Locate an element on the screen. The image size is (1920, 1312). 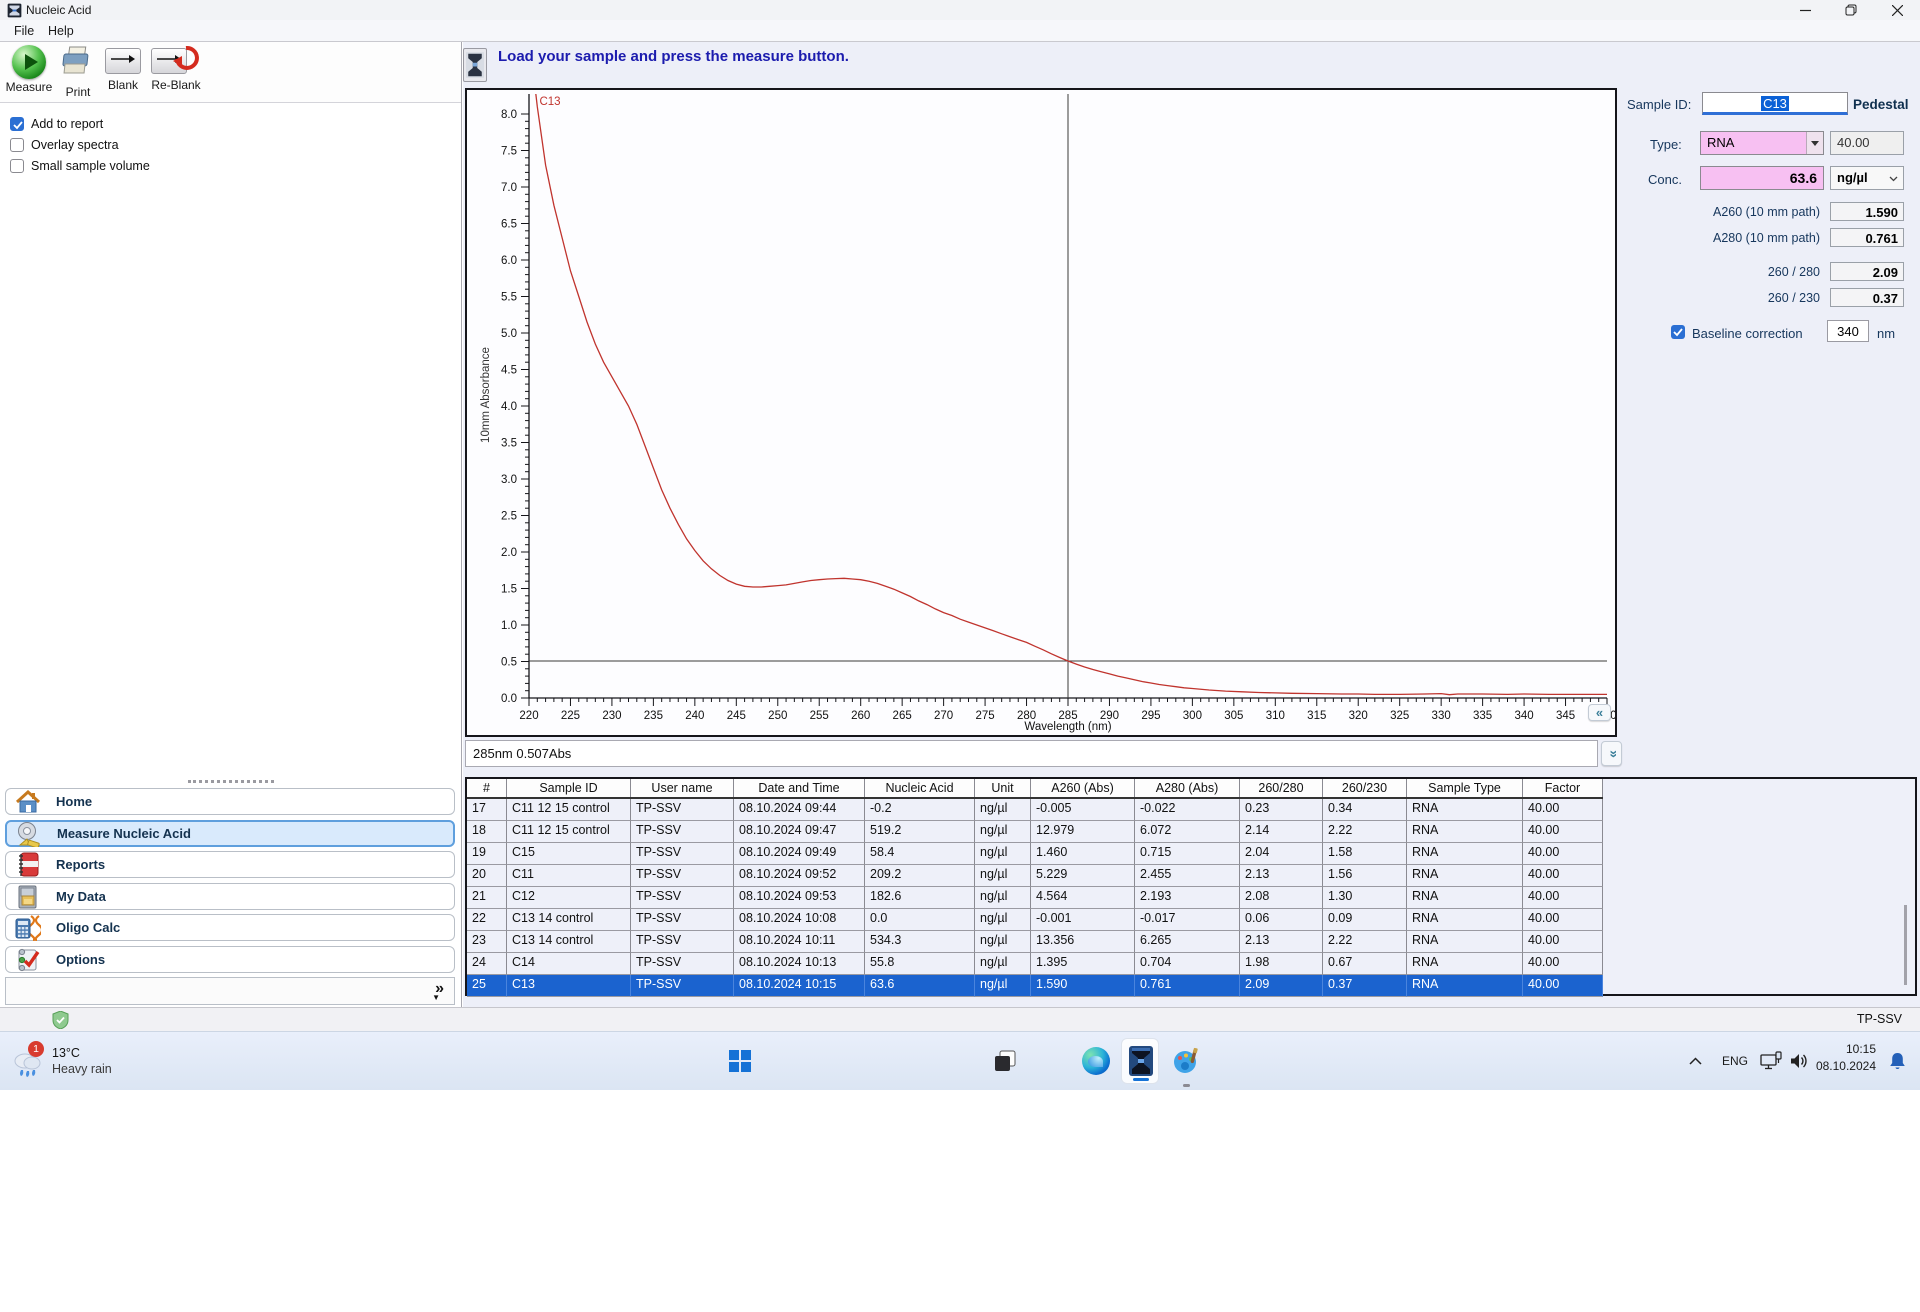
edge-browser-button is located at coordinates (1096, 1061).